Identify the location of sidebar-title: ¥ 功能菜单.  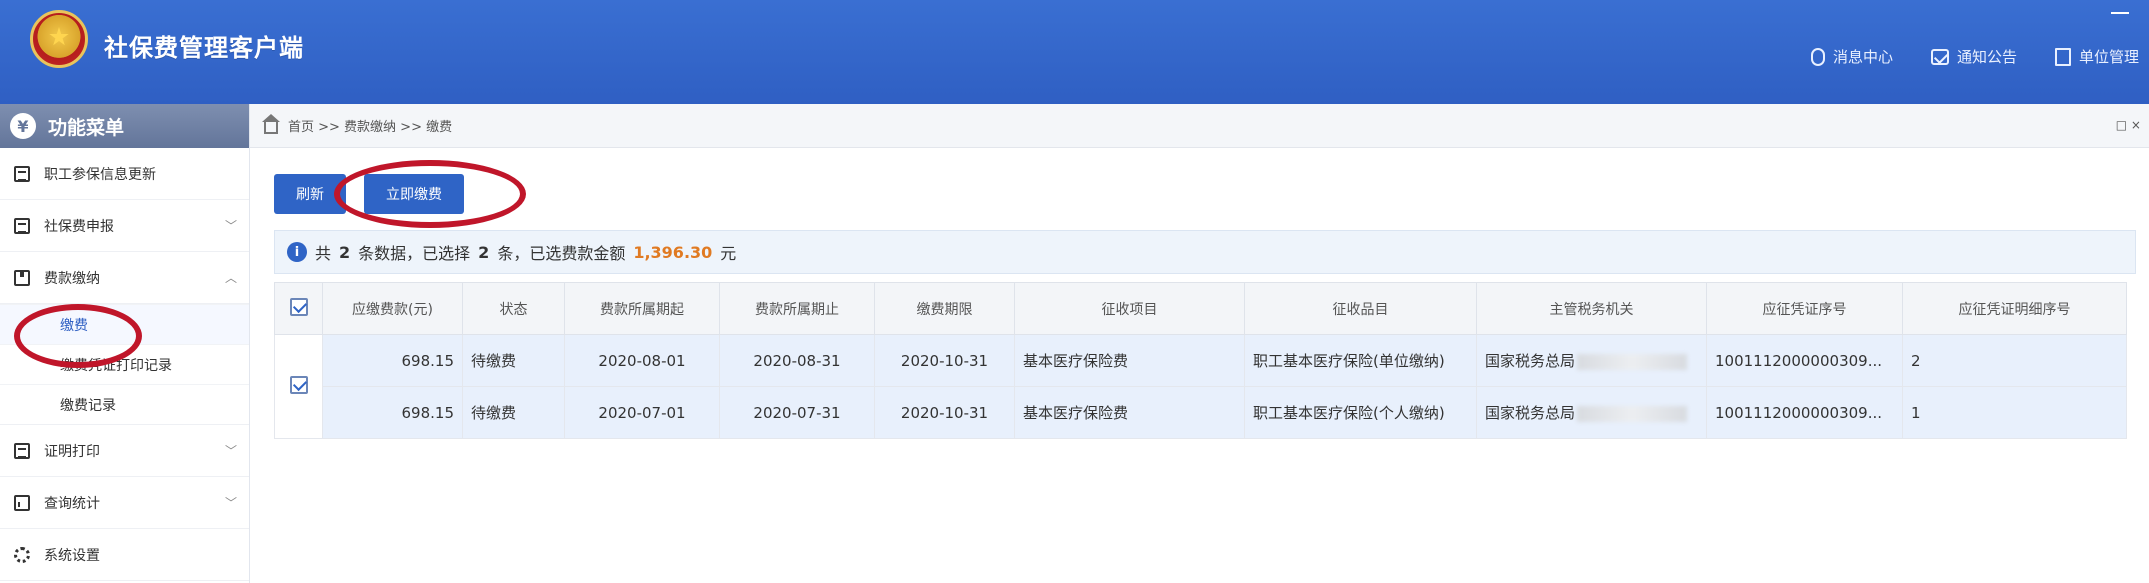
(124, 126).